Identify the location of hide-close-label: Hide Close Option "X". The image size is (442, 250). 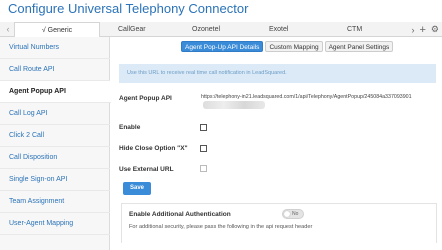
(153, 148).